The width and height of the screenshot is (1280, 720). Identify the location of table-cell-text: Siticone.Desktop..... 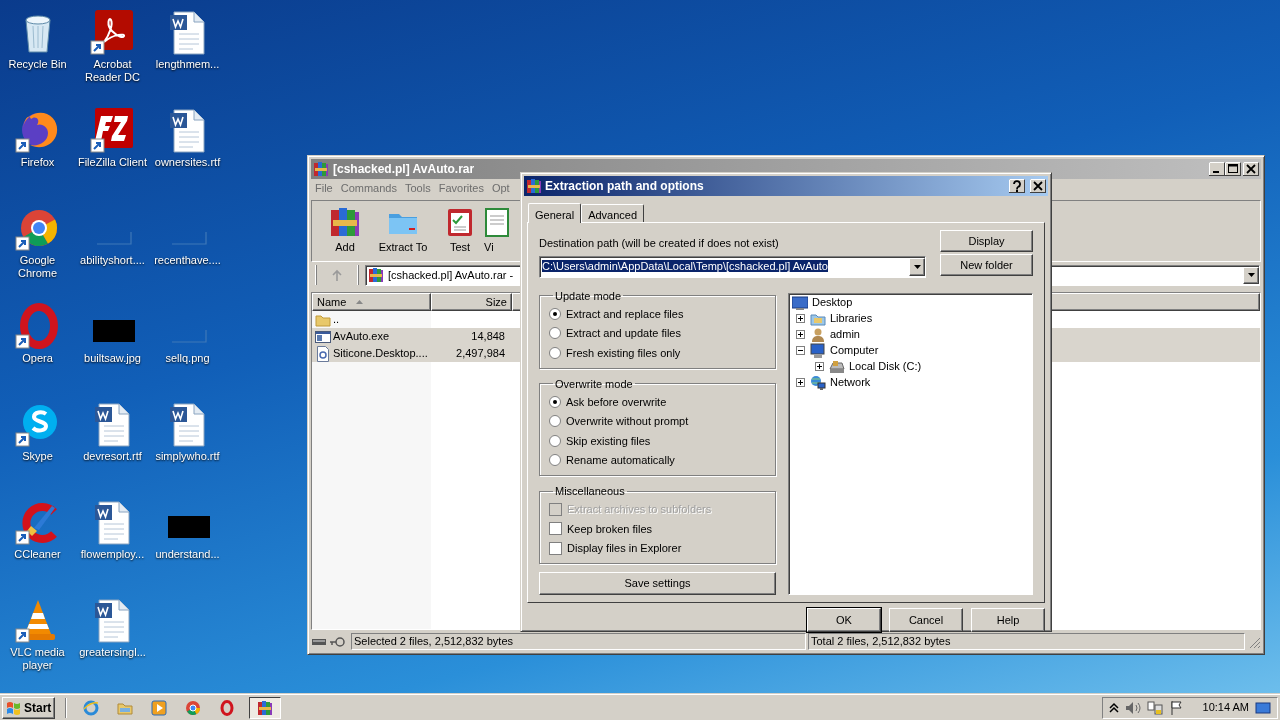
(380, 354).